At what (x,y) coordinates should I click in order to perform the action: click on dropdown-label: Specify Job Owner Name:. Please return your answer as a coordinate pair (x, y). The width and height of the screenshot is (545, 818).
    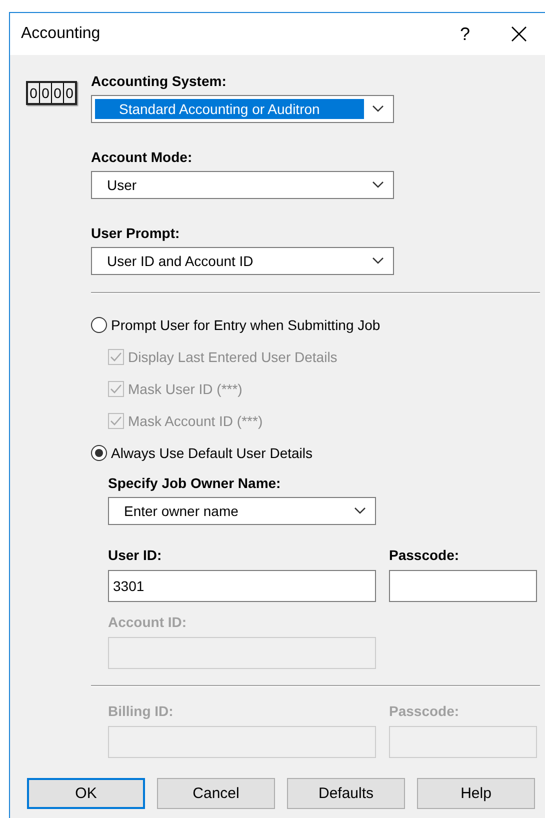
    Looking at the image, I should click on (195, 483).